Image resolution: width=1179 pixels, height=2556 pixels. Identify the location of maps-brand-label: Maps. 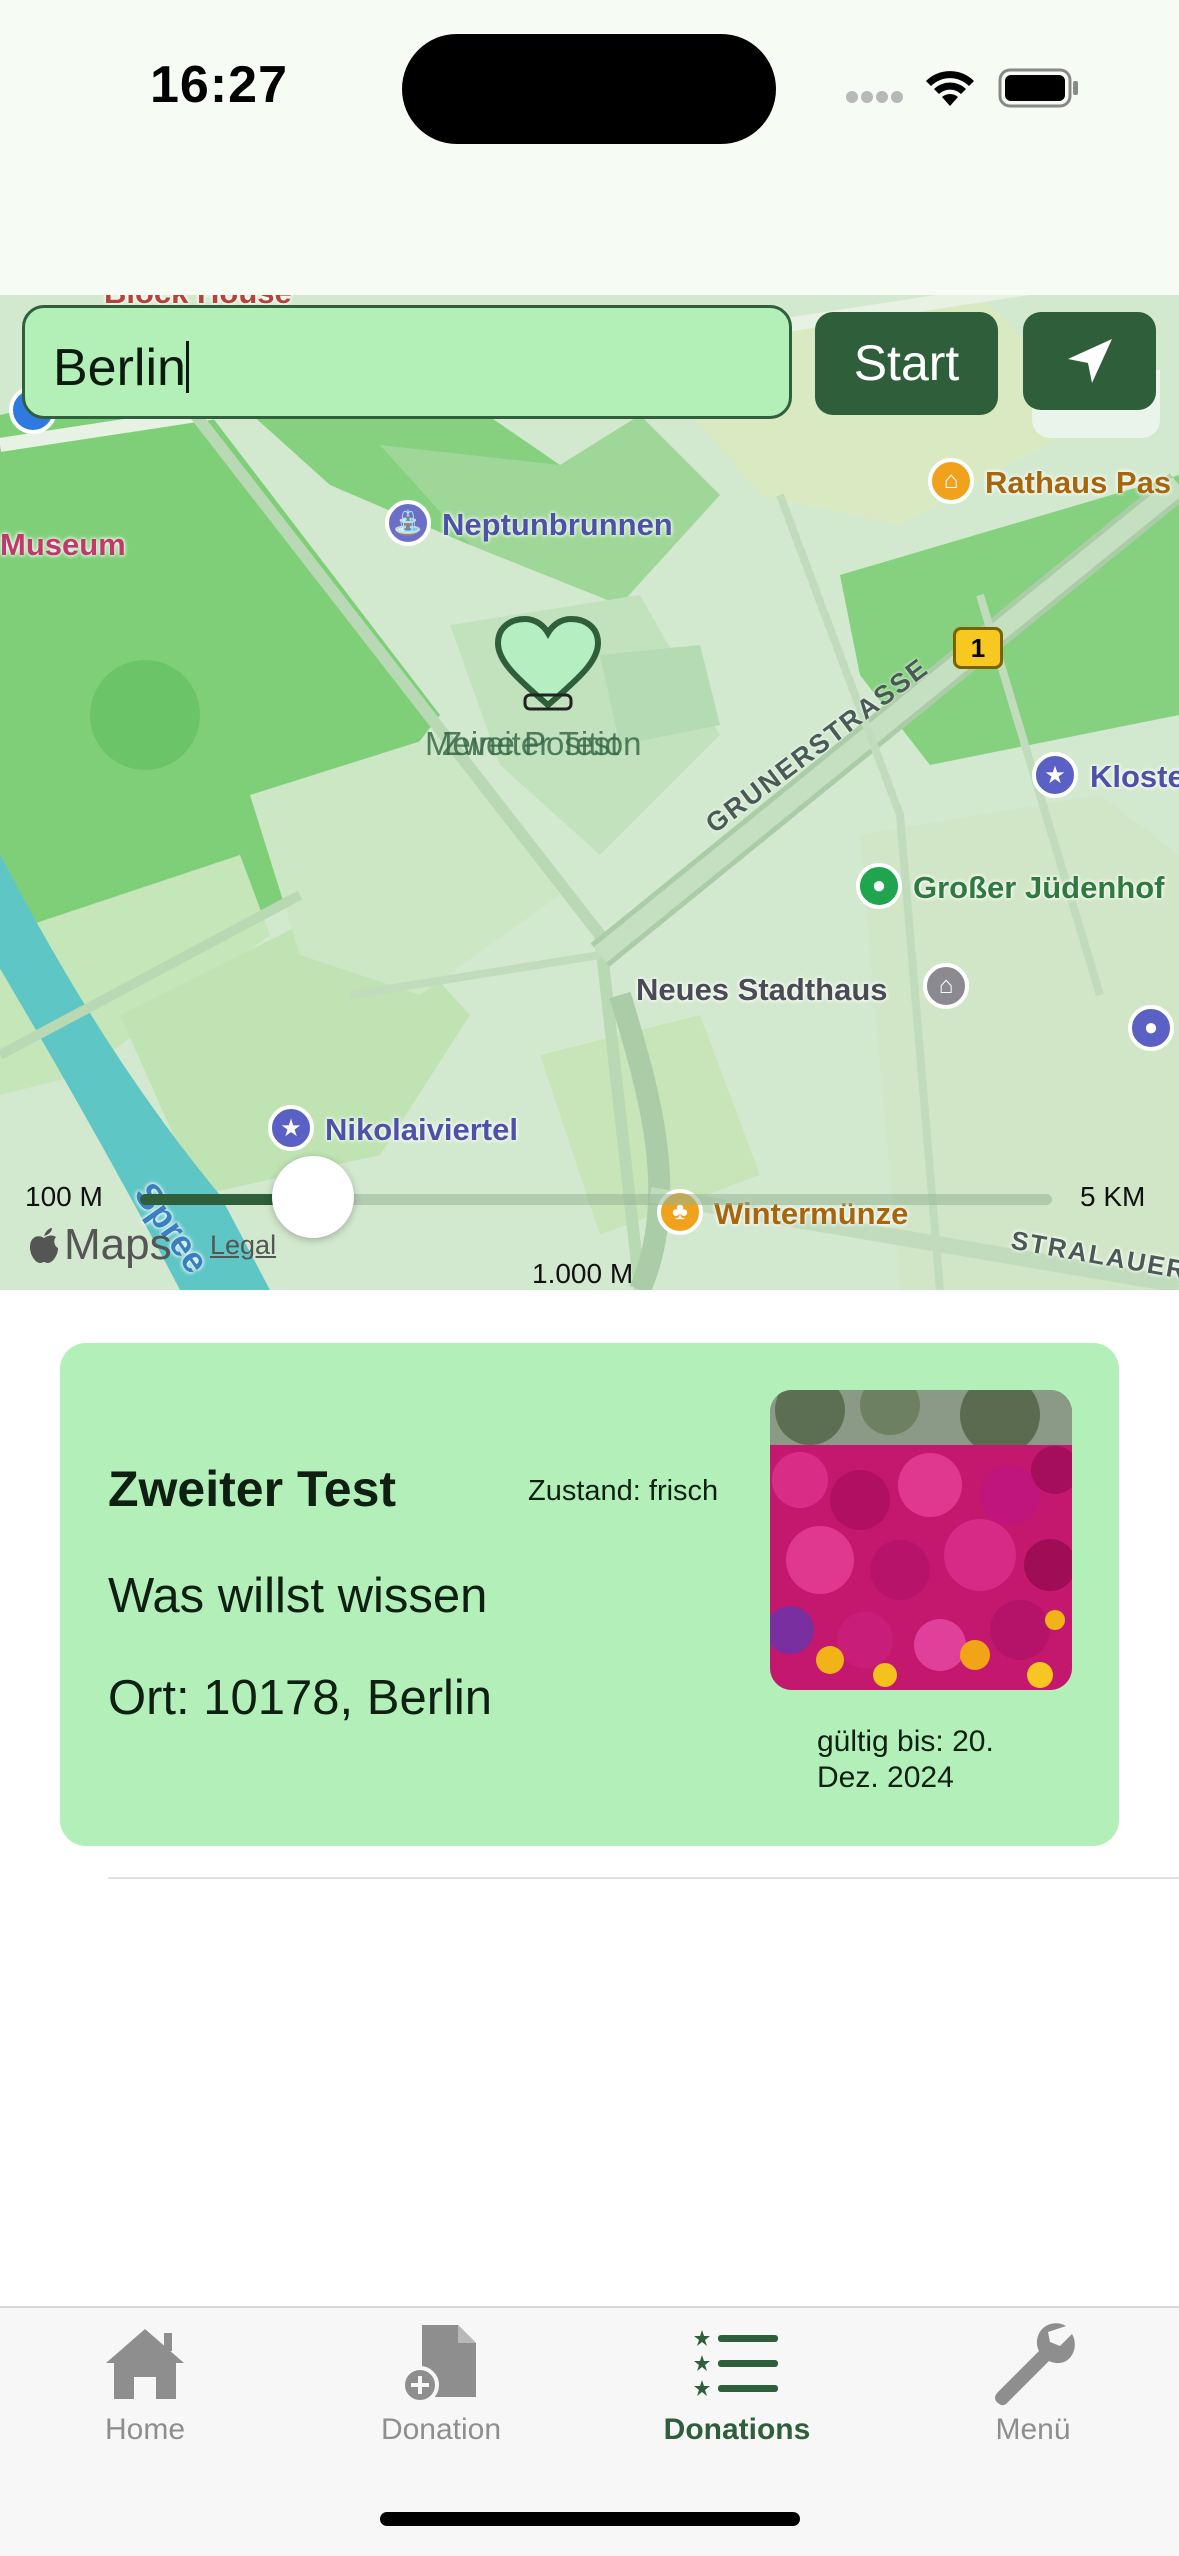
(118, 1244).